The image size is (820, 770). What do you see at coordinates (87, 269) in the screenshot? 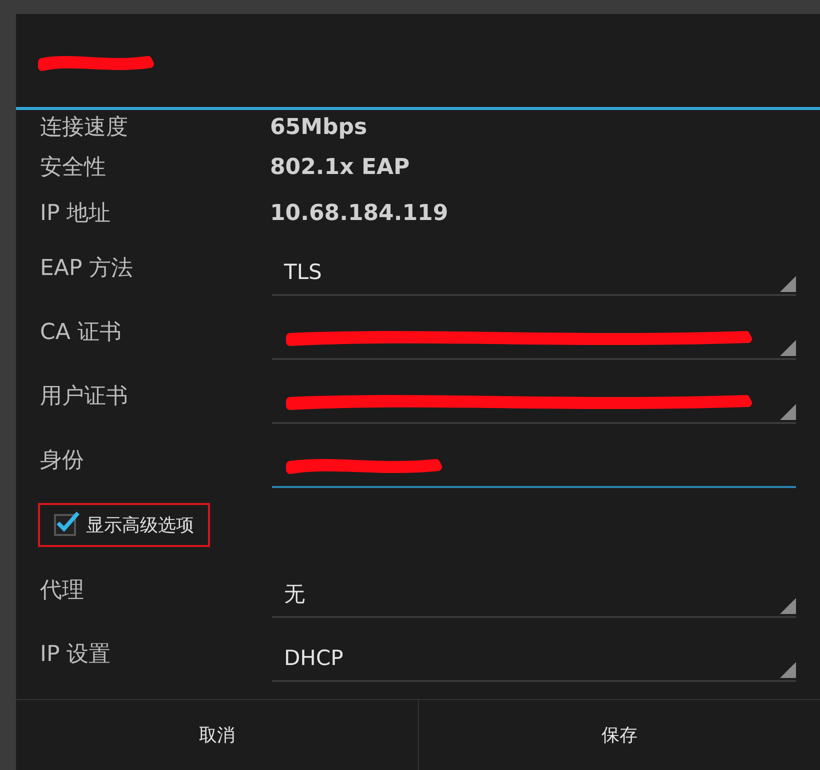
I see `field-label: EAP 方法` at bounding box center [87, 269].